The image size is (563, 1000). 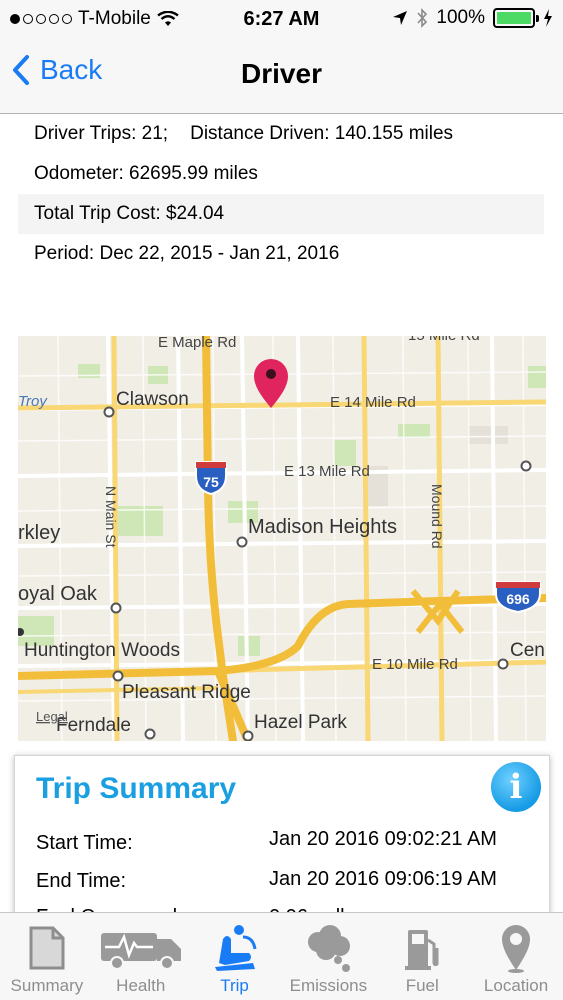 I want to click on driver-seat-icon, so click(x=235, y=948).